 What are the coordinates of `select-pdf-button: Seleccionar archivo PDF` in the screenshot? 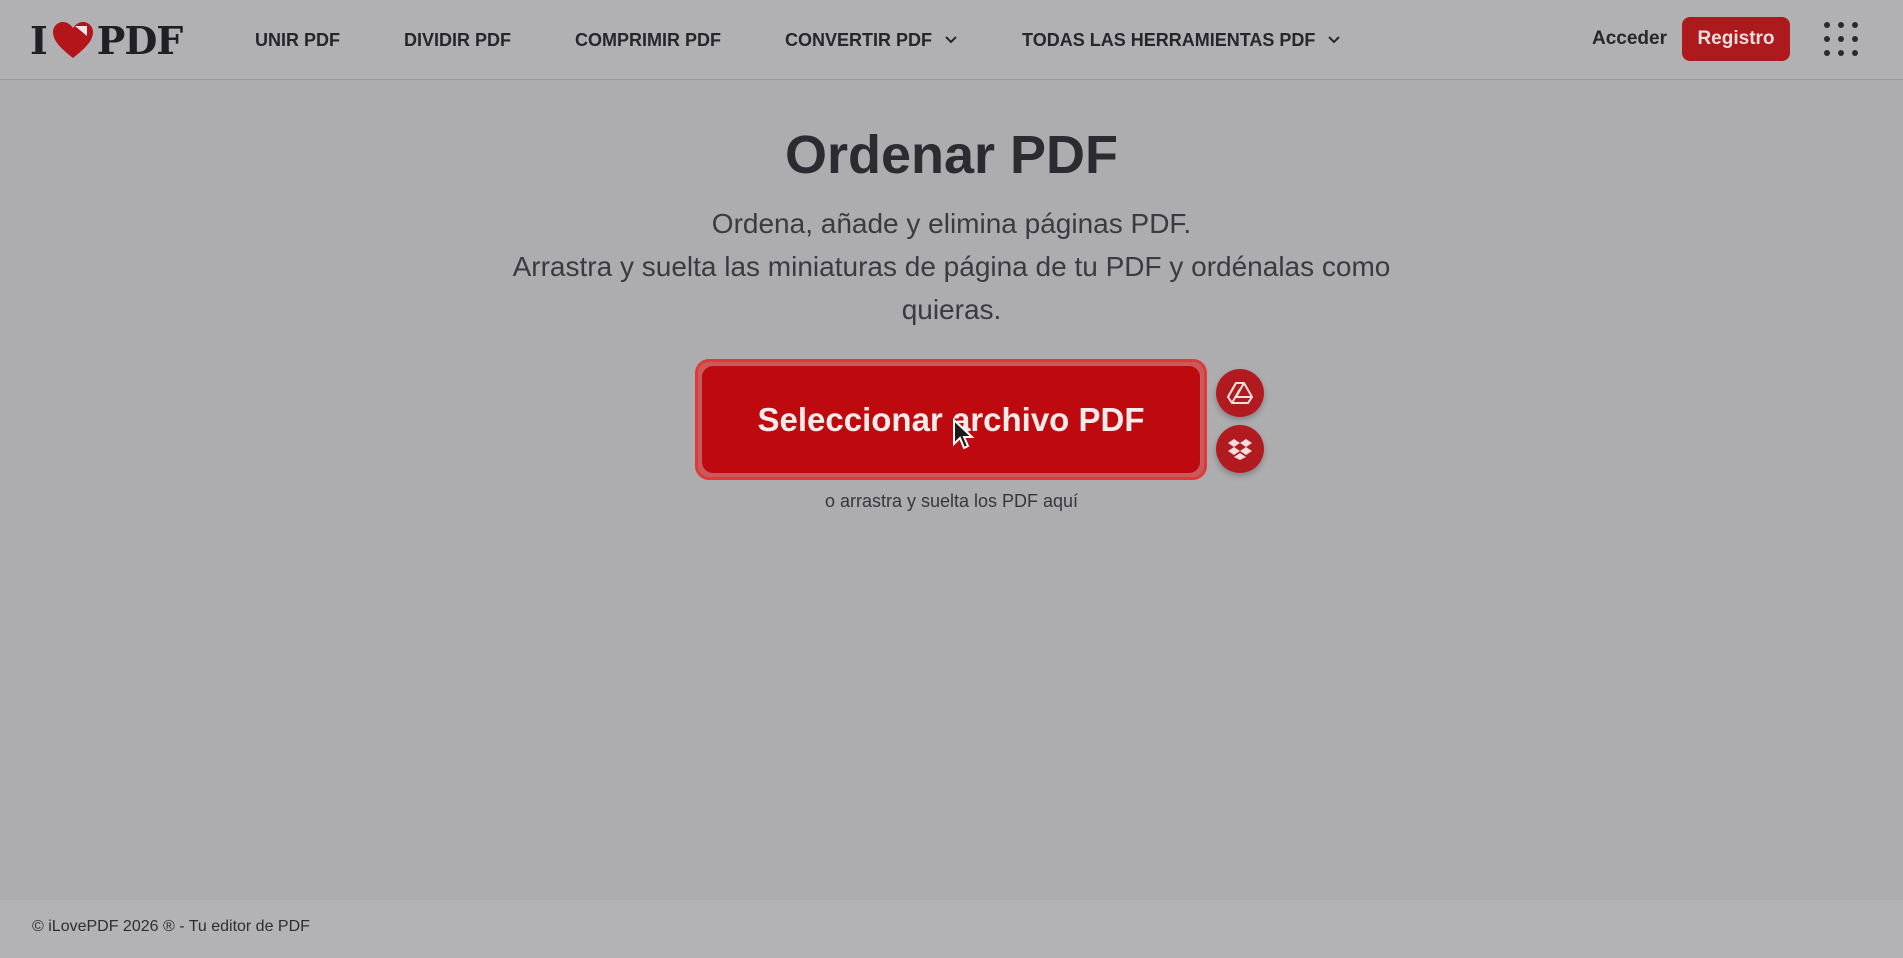 It's located at (951, 419).